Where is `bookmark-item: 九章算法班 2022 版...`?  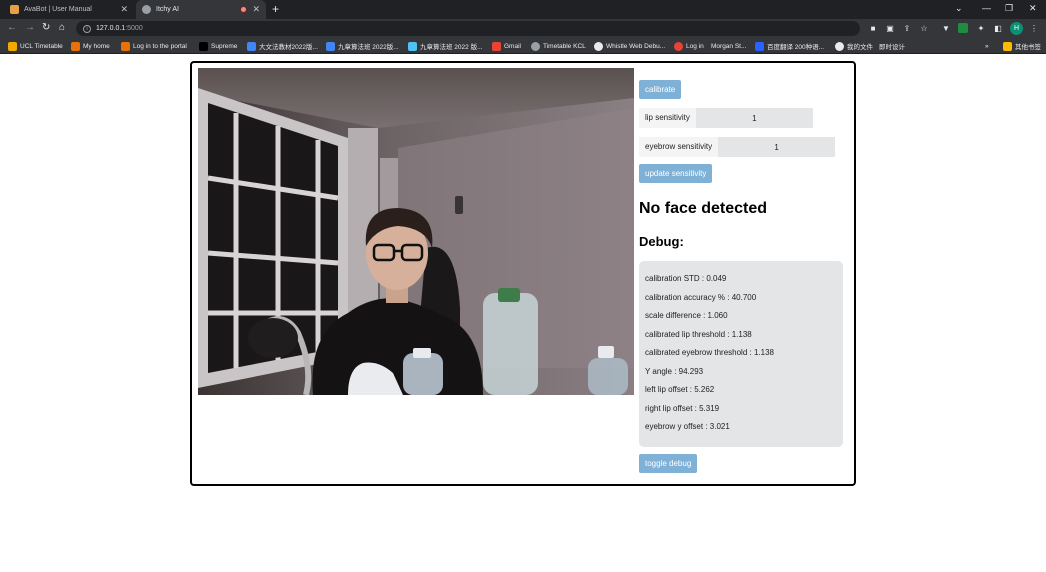 bookmark-item: 九章算法班 2022 版... is located at coordinates (445, 46).